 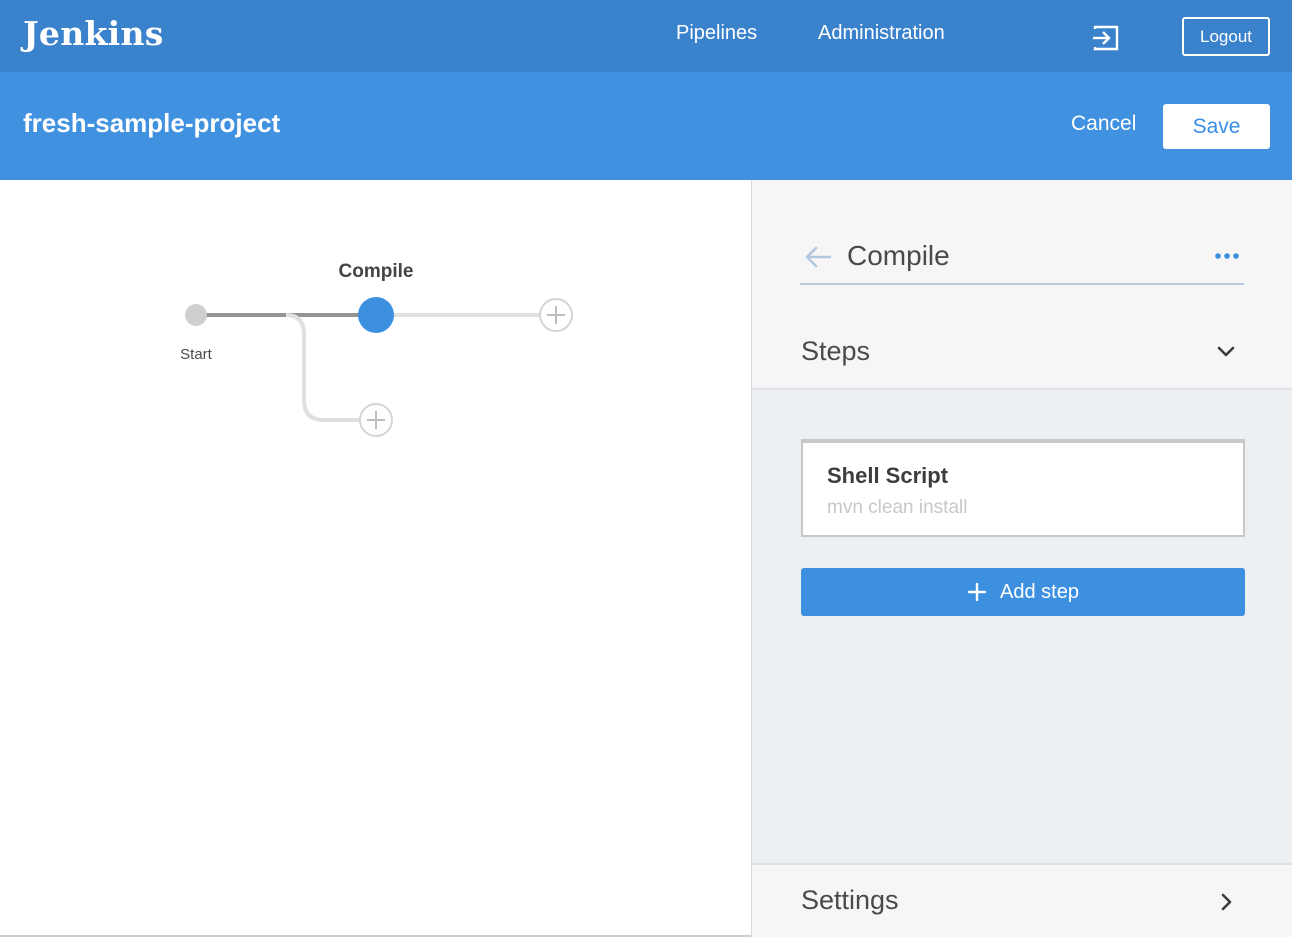 I want to click on pipeline-graph: Compile Start, so click(x=376, y=349).